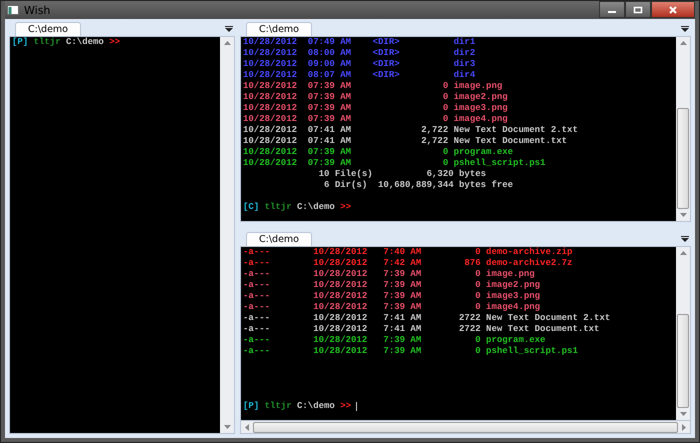 The image size is (700, 443). What do you see at coordinates (389, 274) in the screenshot?
I see `console-line: -a--- 10/28/2012 7:39 AM 0 image.png` at bounding box center [389, 274].